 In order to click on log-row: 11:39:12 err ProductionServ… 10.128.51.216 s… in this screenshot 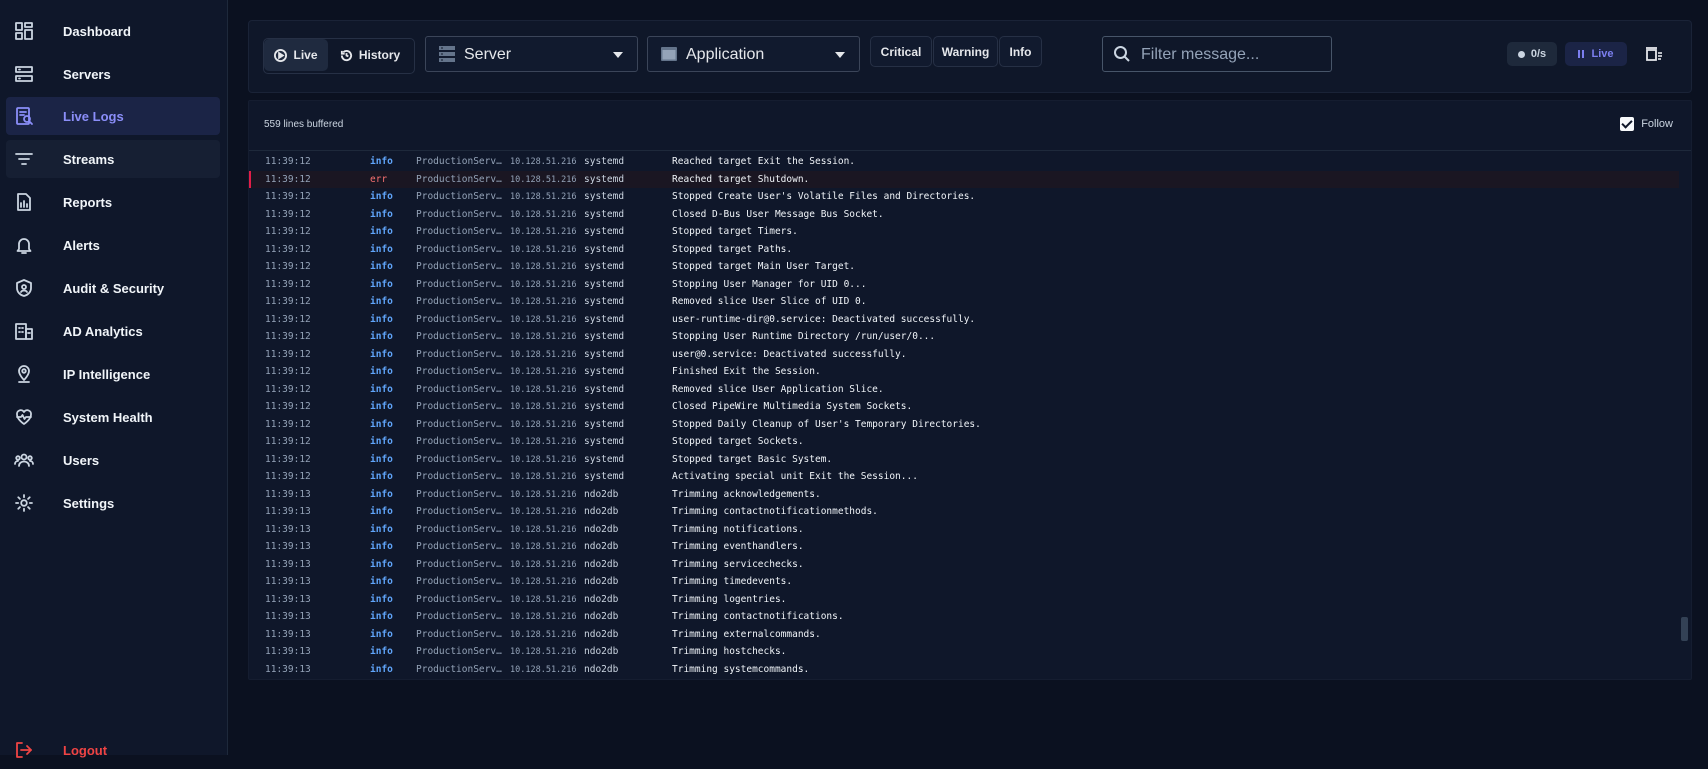, I will do `click(964, 179)`.